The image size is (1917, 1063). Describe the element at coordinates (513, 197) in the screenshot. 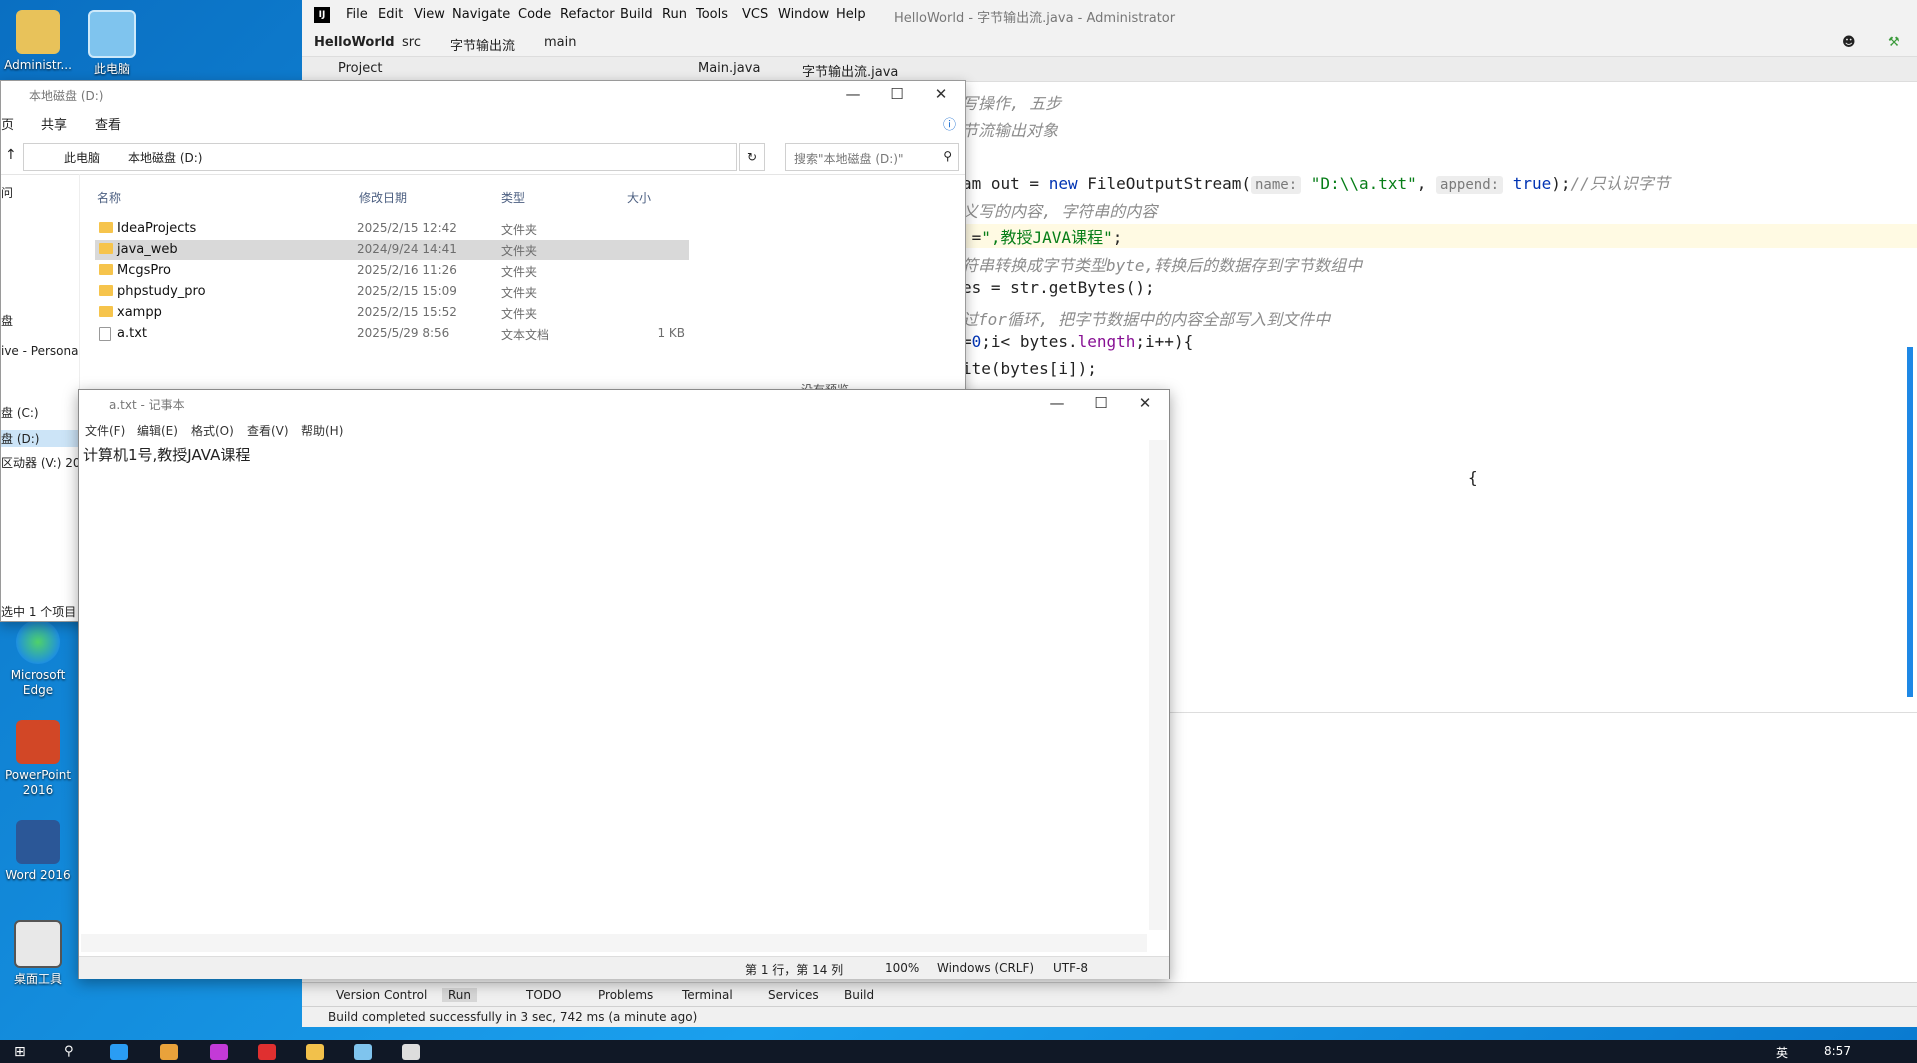

I see `column-type: 类型` at that location.